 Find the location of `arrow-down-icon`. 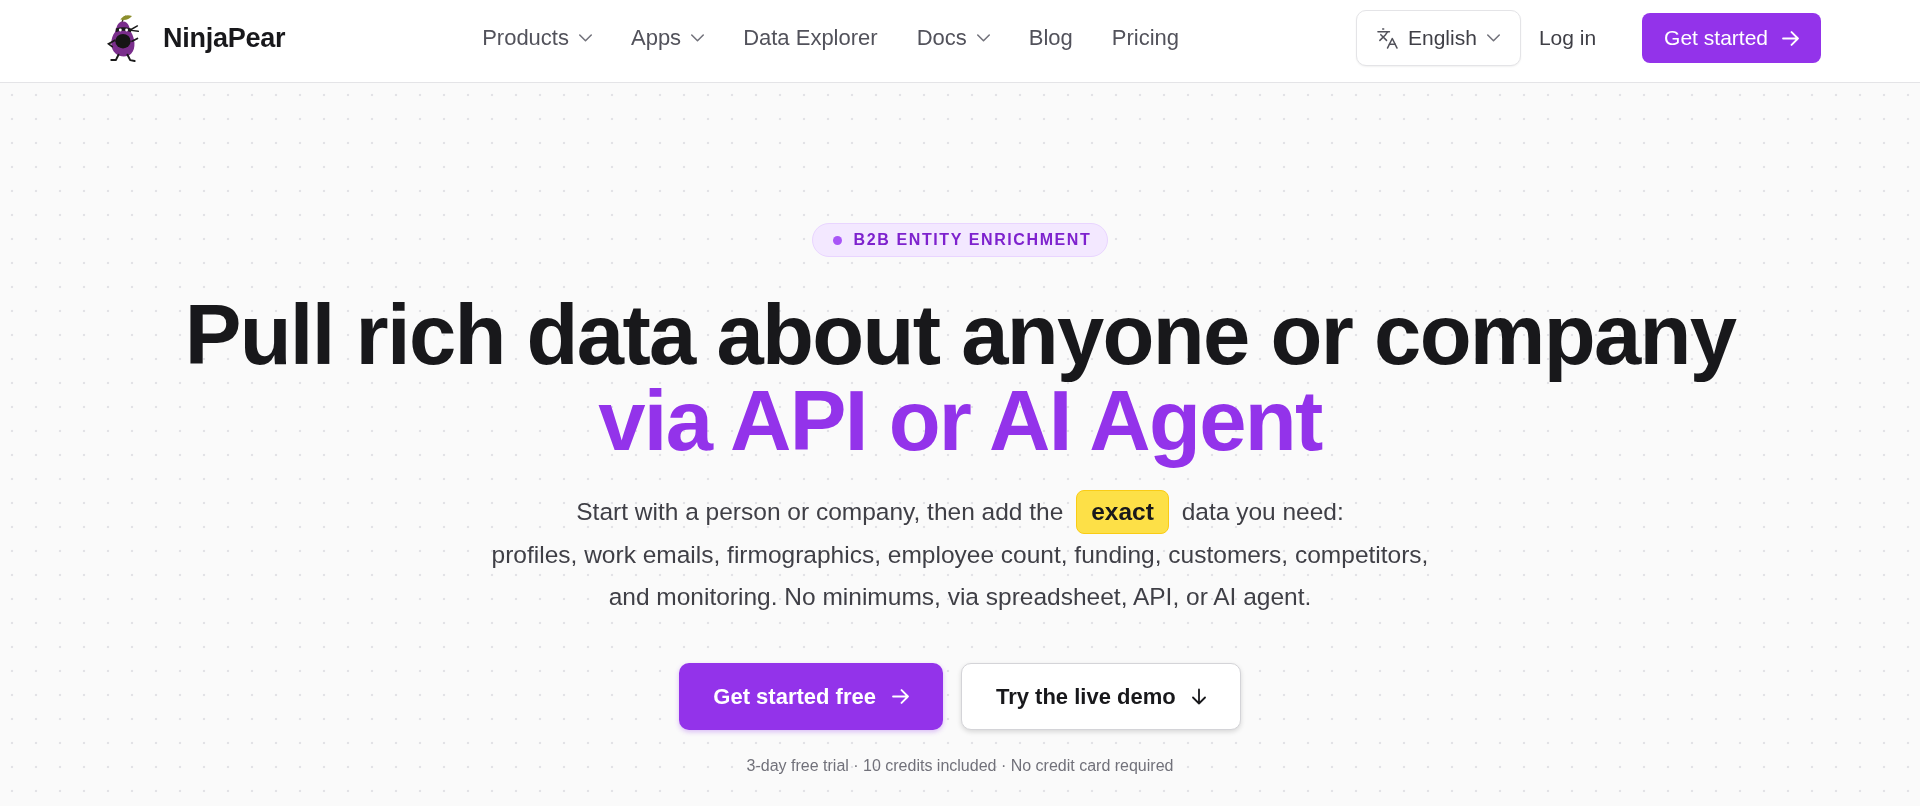

arrow-down-icon is located at coordinates (1198, 696).